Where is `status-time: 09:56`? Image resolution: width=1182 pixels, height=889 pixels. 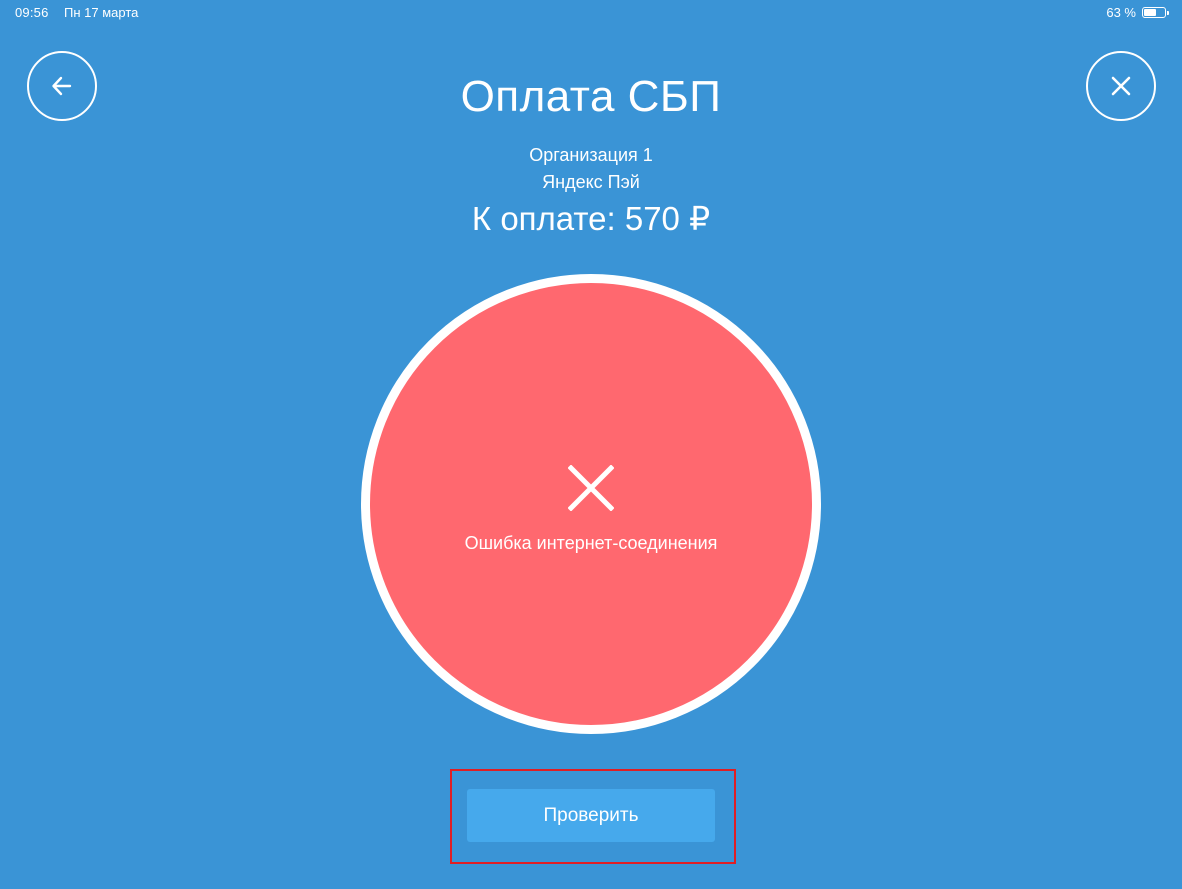
status-time: 09:56 is located at coordinates (32, 12).